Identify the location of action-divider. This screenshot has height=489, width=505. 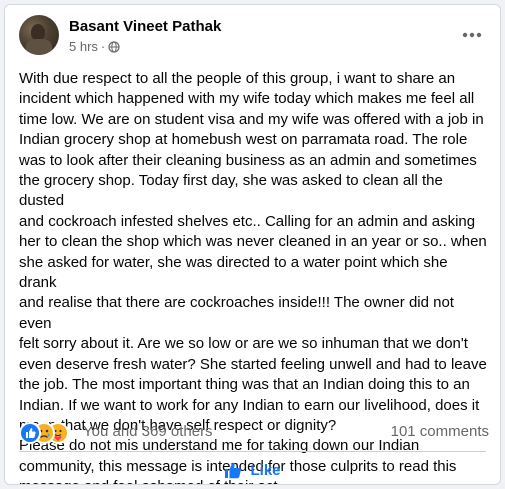
(252, 451).